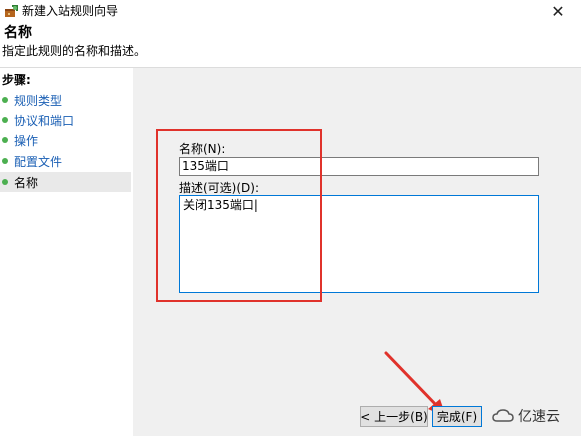  I want to click on step-profile: 配置文件, so click(65, 161).